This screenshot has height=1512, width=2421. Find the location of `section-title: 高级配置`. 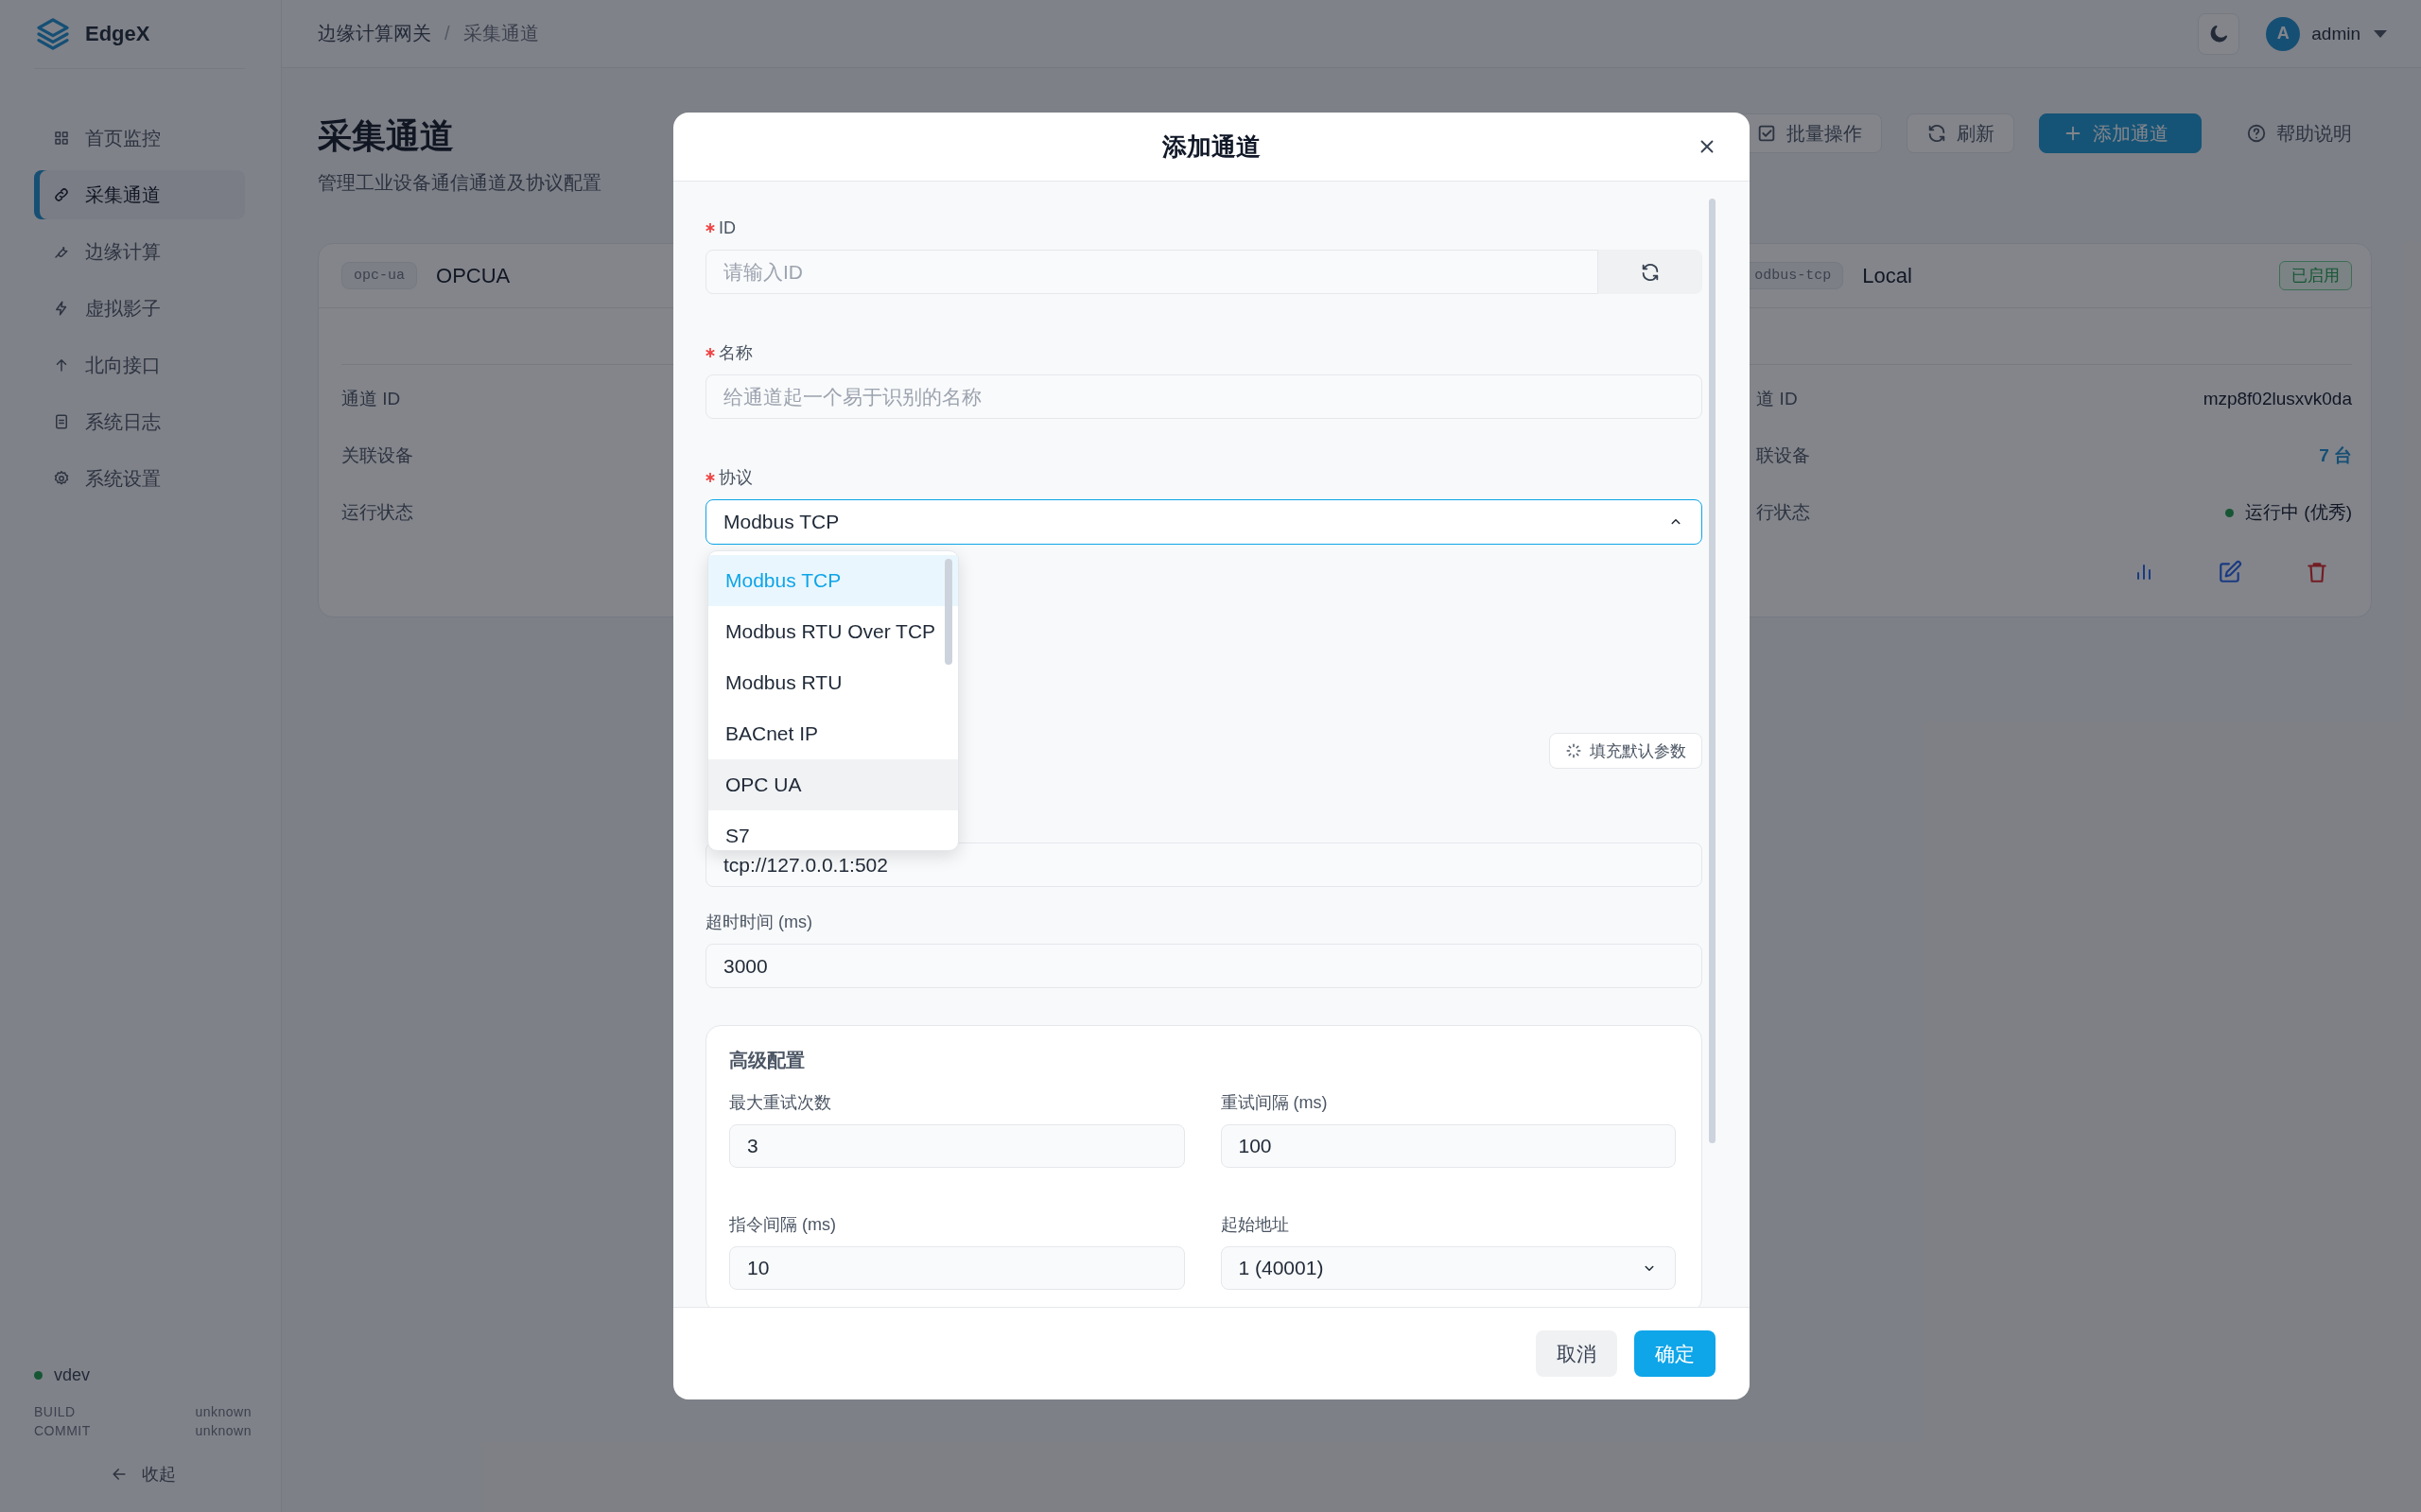

section-title: 高级配置 is located at coordinates (767, 1060).